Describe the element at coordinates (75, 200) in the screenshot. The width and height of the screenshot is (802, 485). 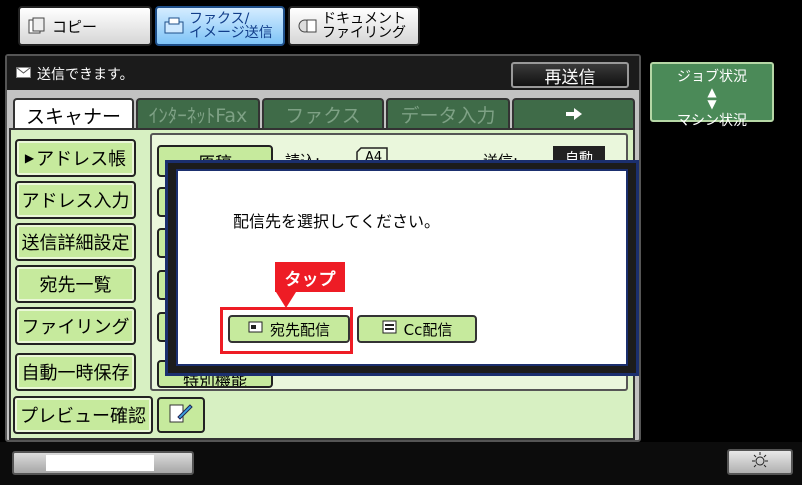
I see `address-entry-button: アドレス入力` at that location.